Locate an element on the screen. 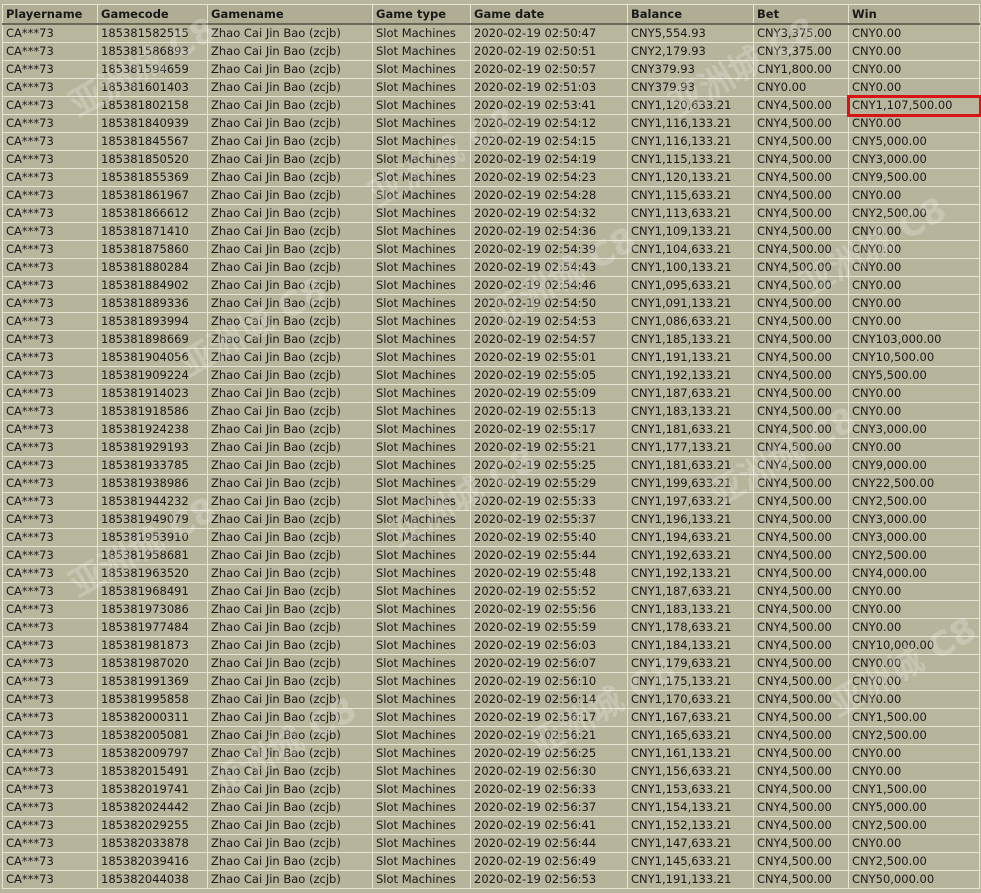 Image resolution: width=981 pixels, height=893 pixels. cell-gamecode: 185381855369 is located at coordinates (152, 177).